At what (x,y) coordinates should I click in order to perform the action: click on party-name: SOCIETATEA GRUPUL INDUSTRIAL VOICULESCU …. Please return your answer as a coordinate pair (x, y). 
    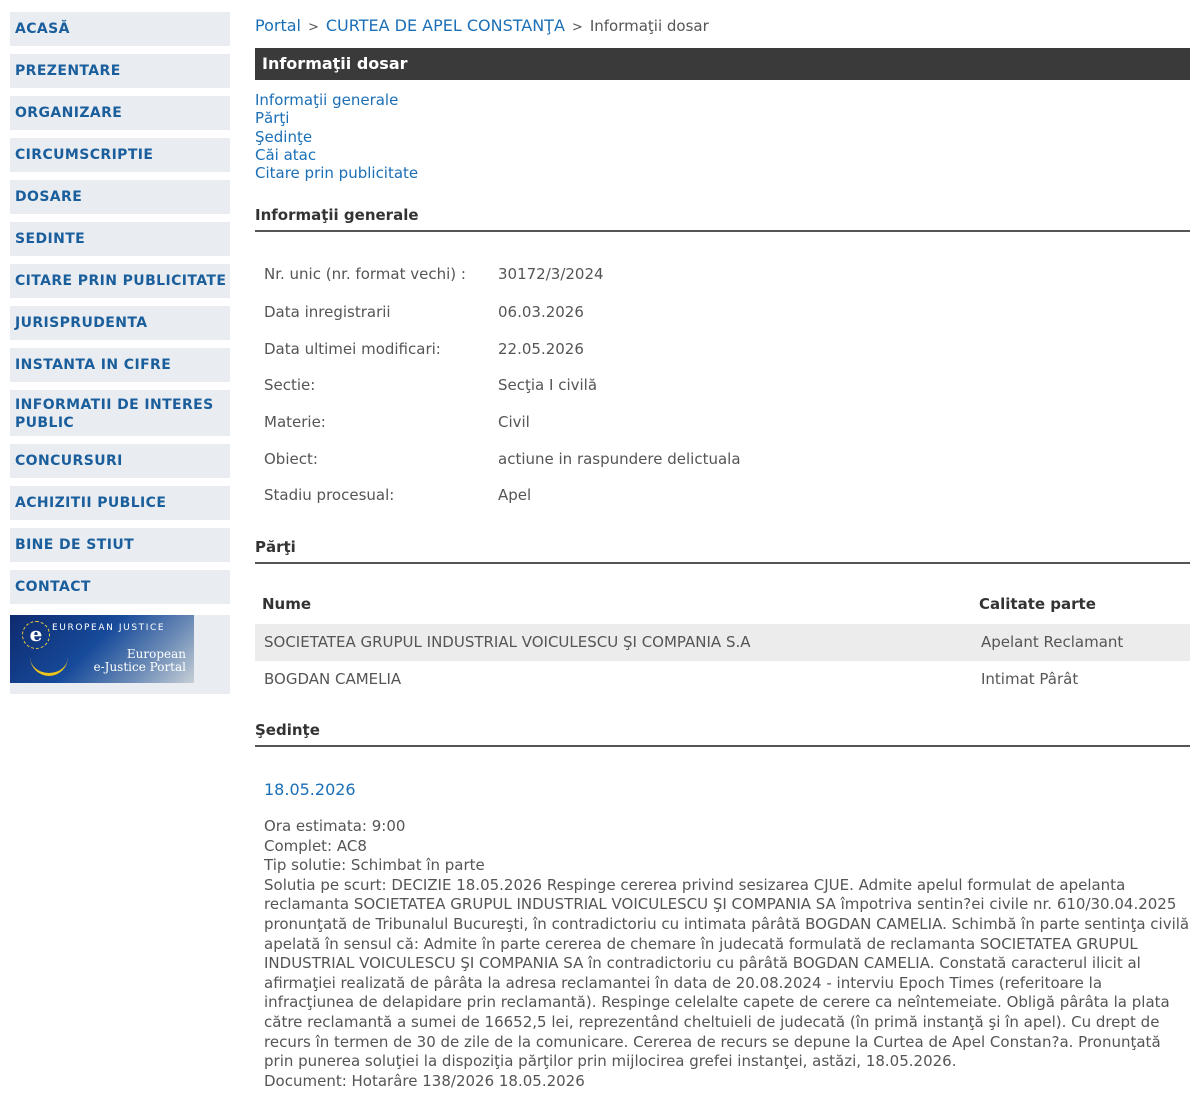
    Looking at the image, I should click on (507, 642).